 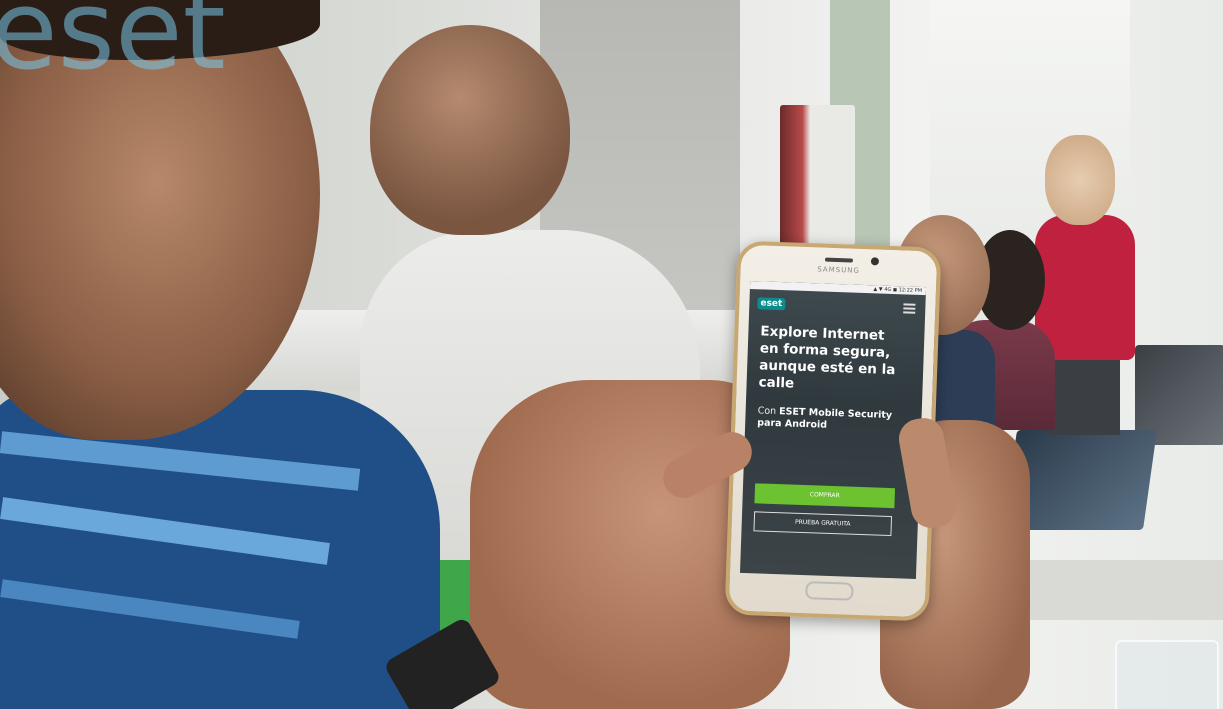 What do you see at coordinates (1085, 287) in the screenshot?
I see `standing-woman-body` at bounding box center [1085, 287].